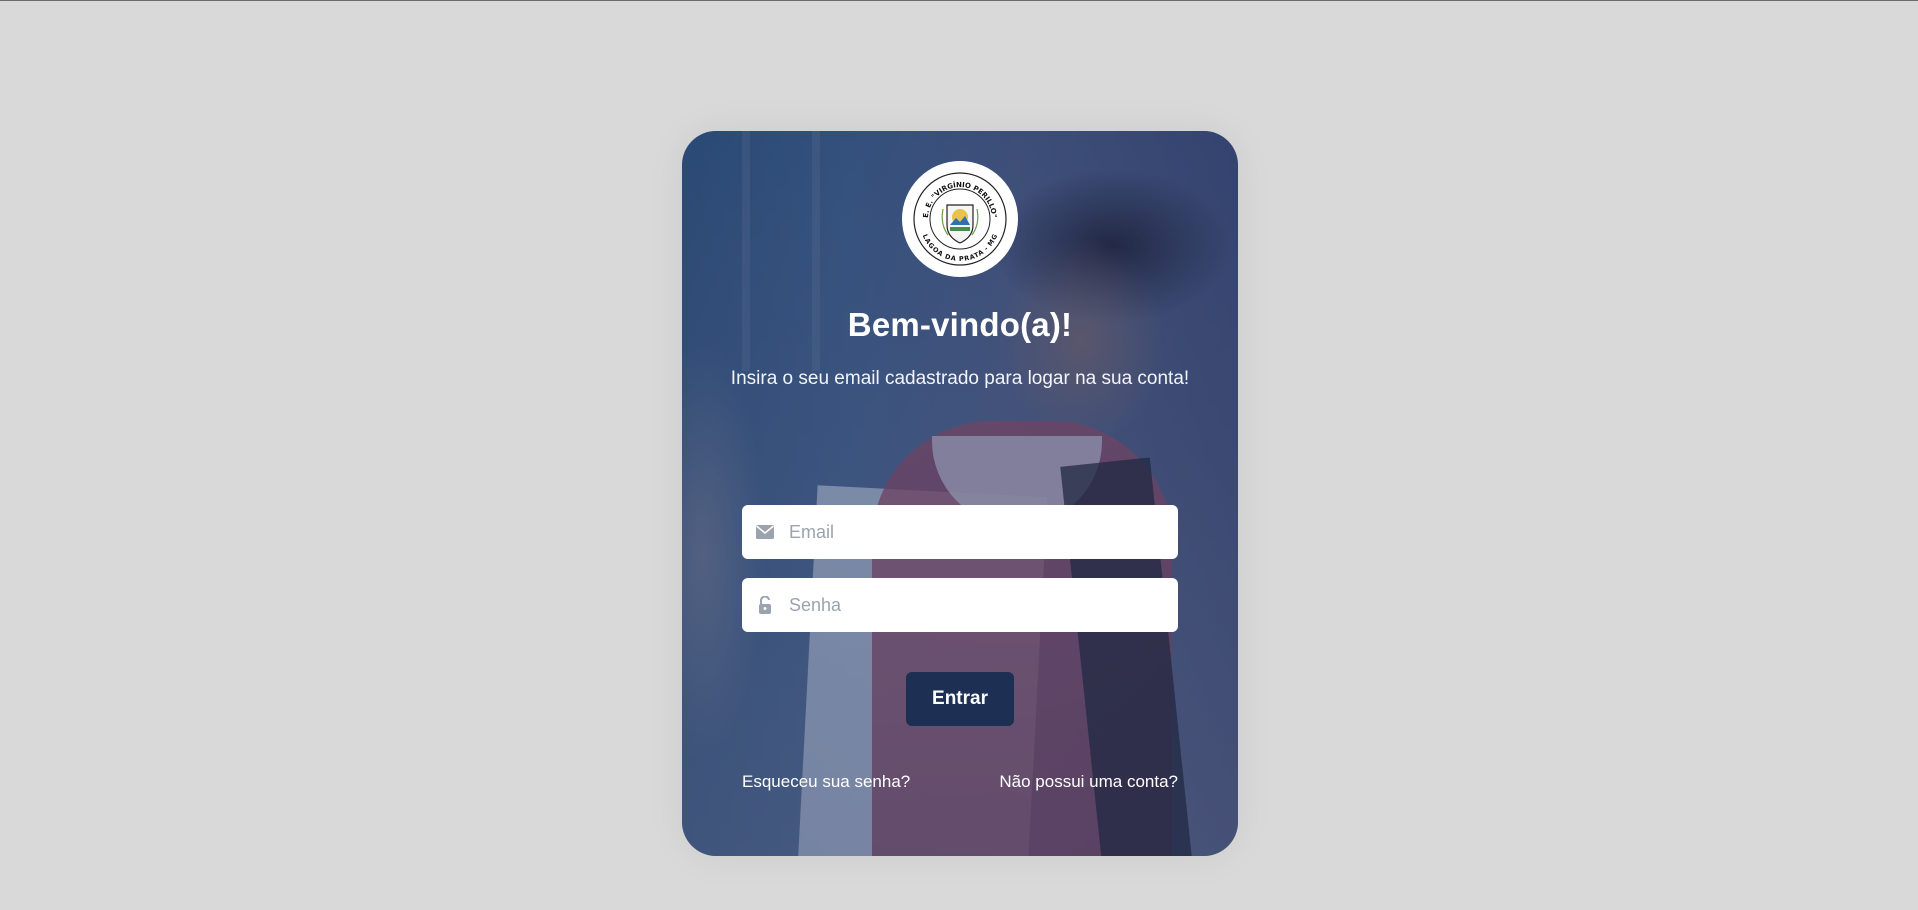 This screenshot has height=910, width=1918. I want to click on welcome-title: Bem-vindo(a)!, so click(960, 324).